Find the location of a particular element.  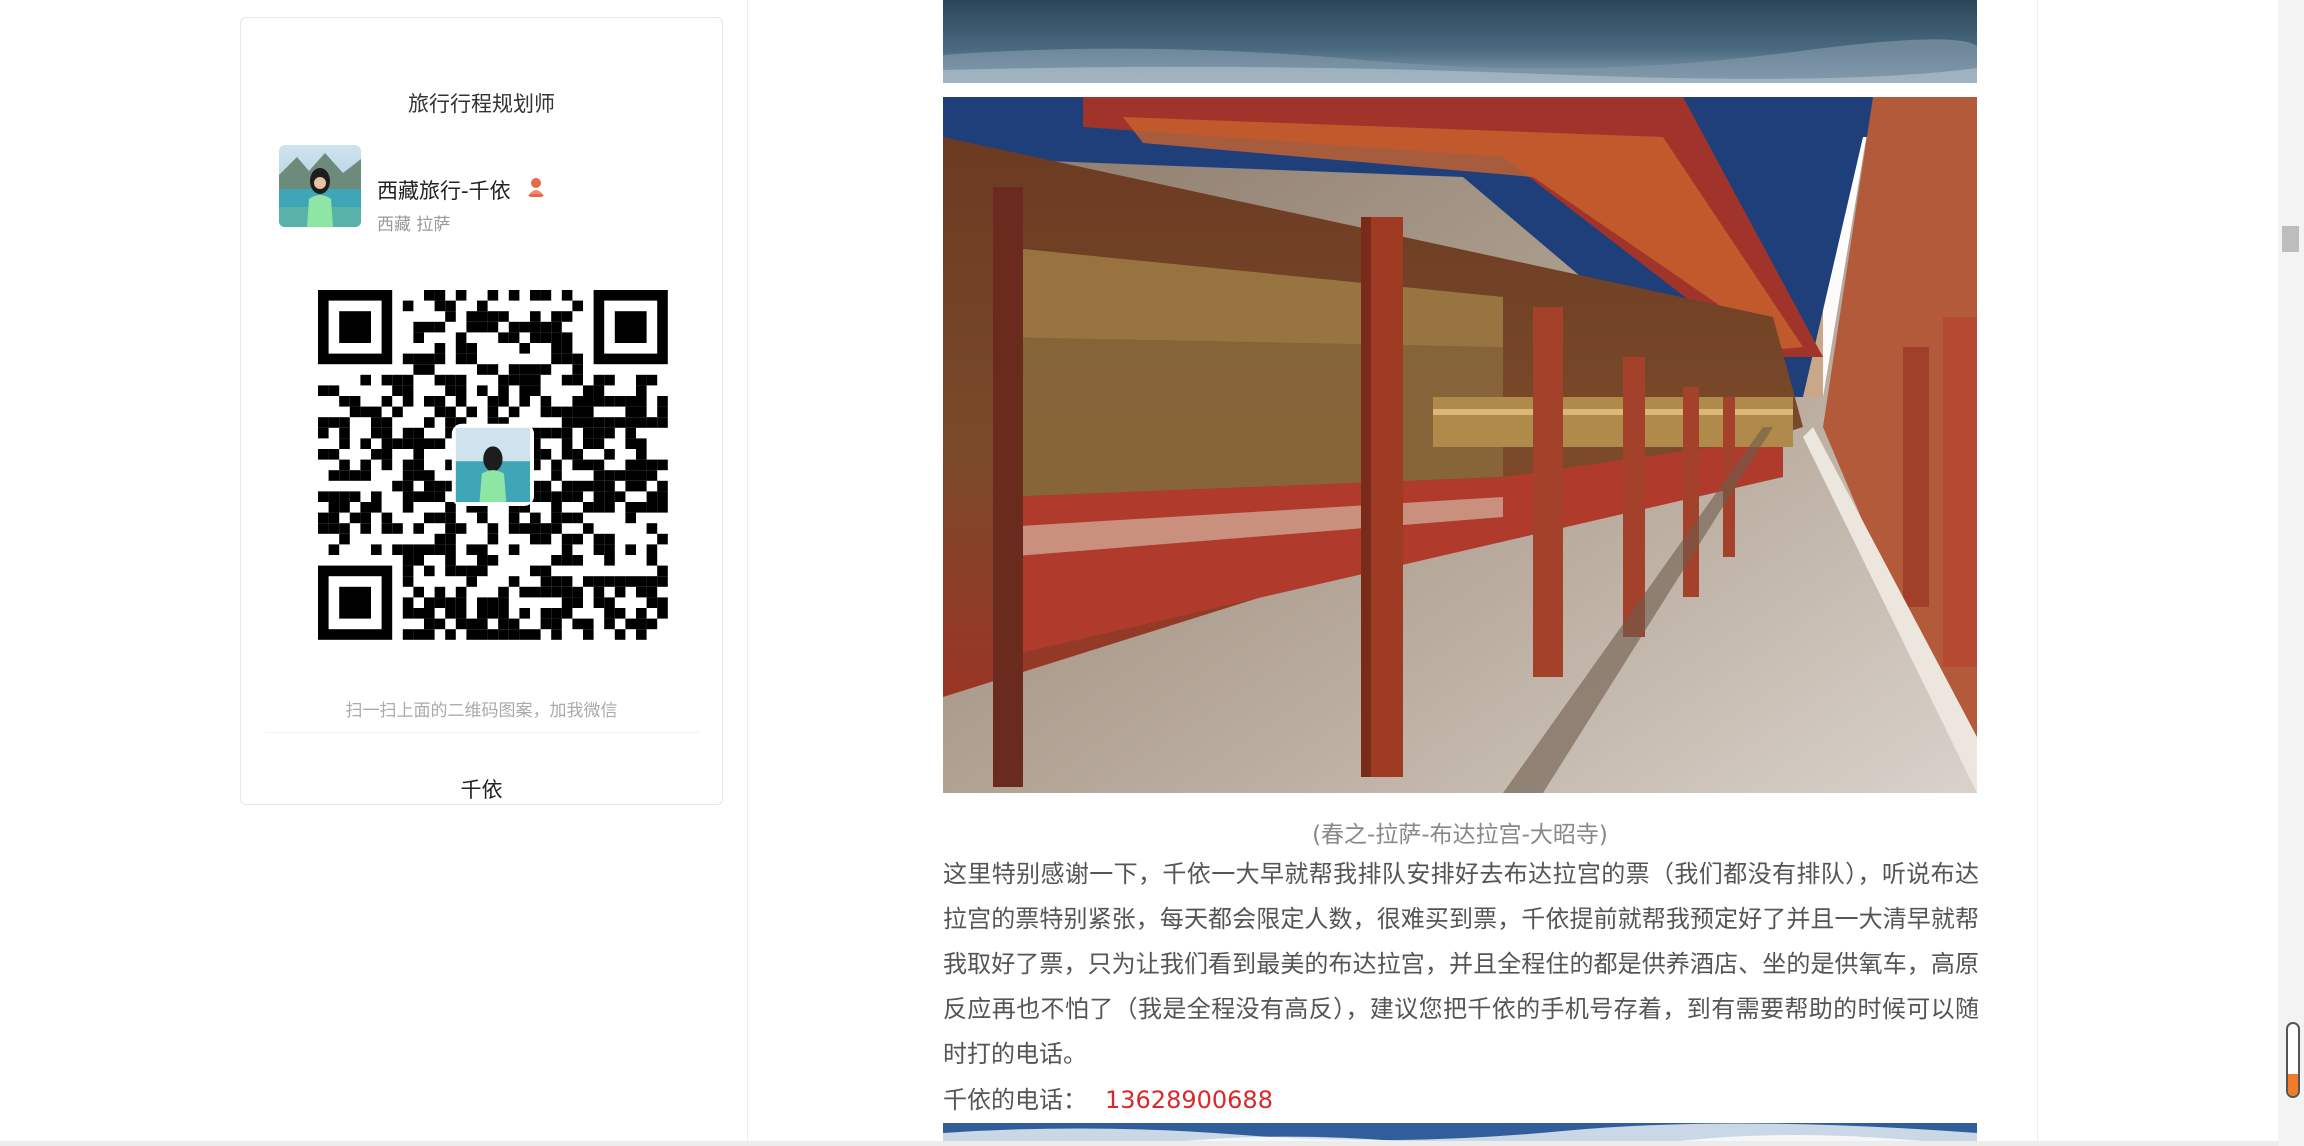

phone-line: 千依的电话： 13628900688 is located at coordinates (1108, 1100).